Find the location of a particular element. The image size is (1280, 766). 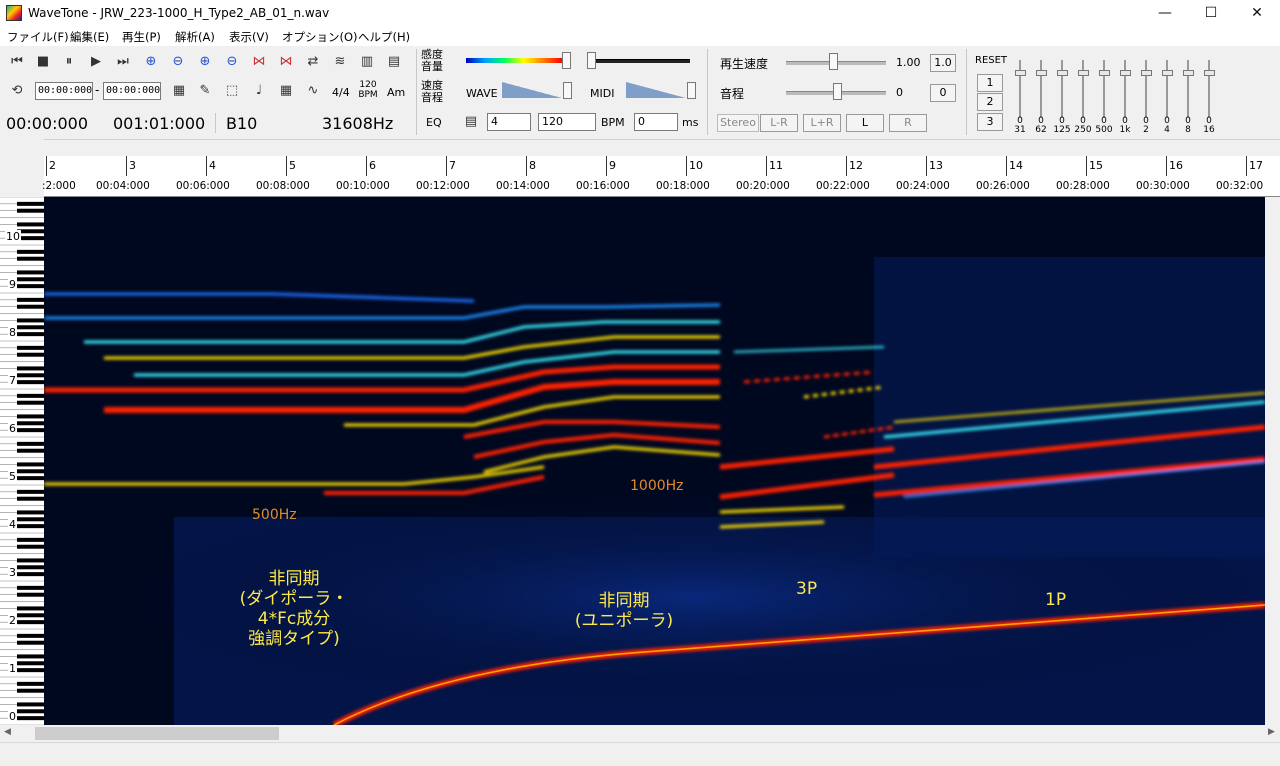

layout-icon: ▦ is located at coordinates (179, 91).